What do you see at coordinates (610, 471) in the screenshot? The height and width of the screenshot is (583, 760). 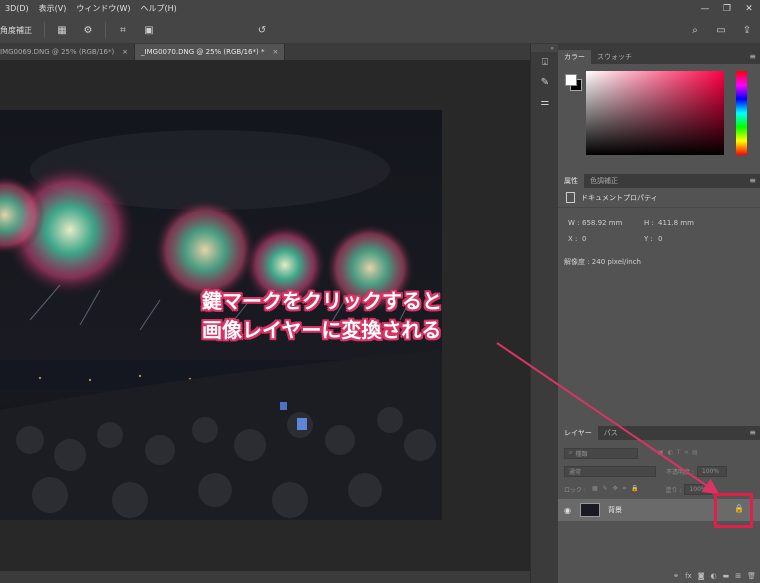 I see `blend-mode-select: 通常` at bounding box center [610, 471].